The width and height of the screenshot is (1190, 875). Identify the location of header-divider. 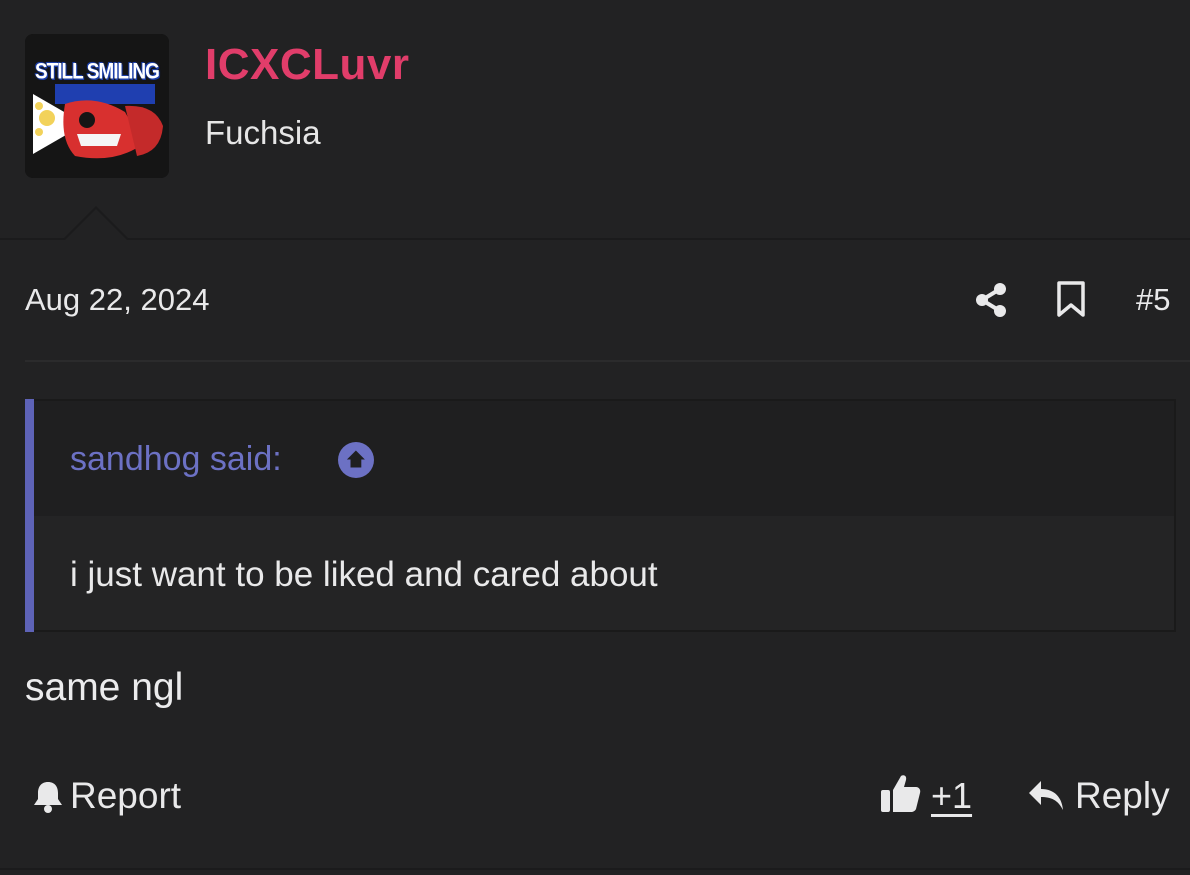
(595, 239).